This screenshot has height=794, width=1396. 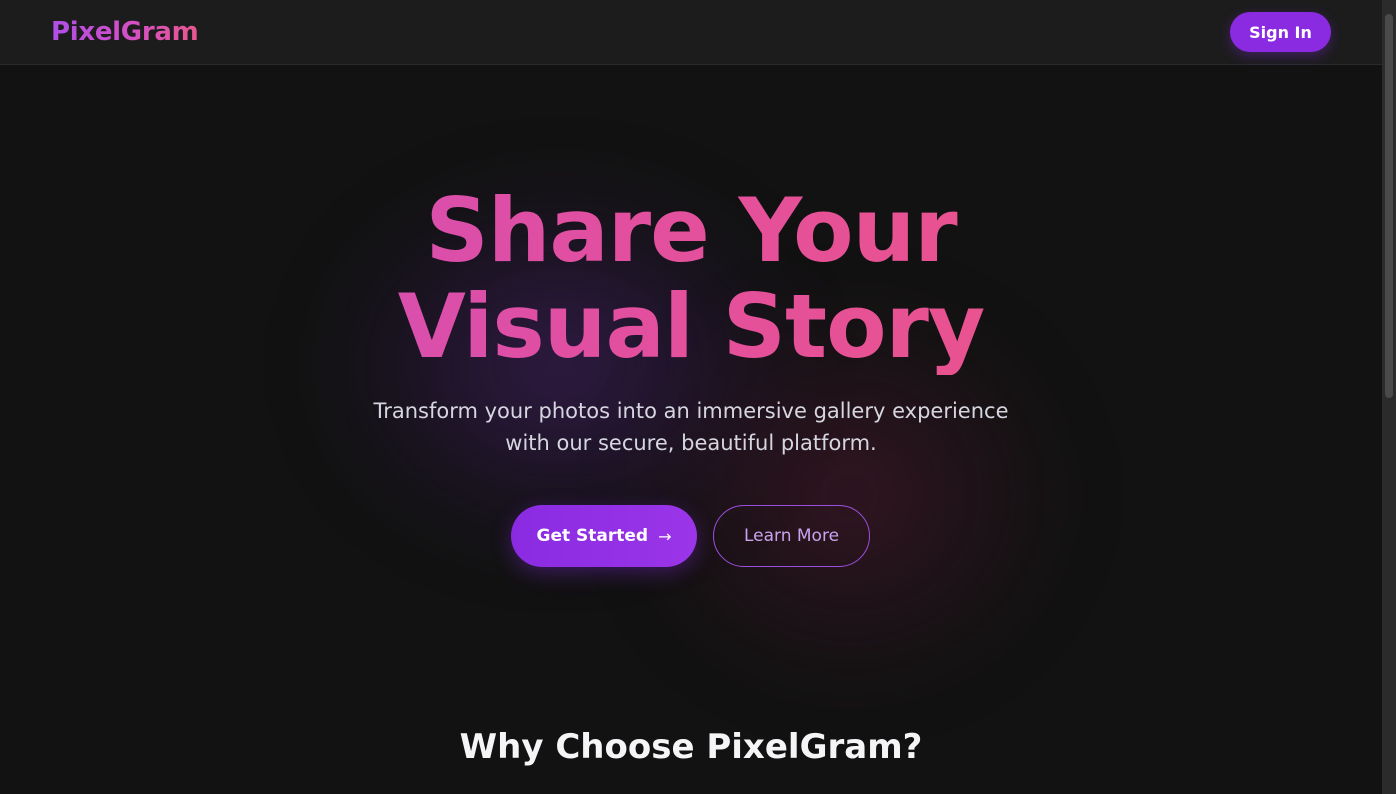 I want to click on get-started-button: Get Started →, so click(x=604, y=536).